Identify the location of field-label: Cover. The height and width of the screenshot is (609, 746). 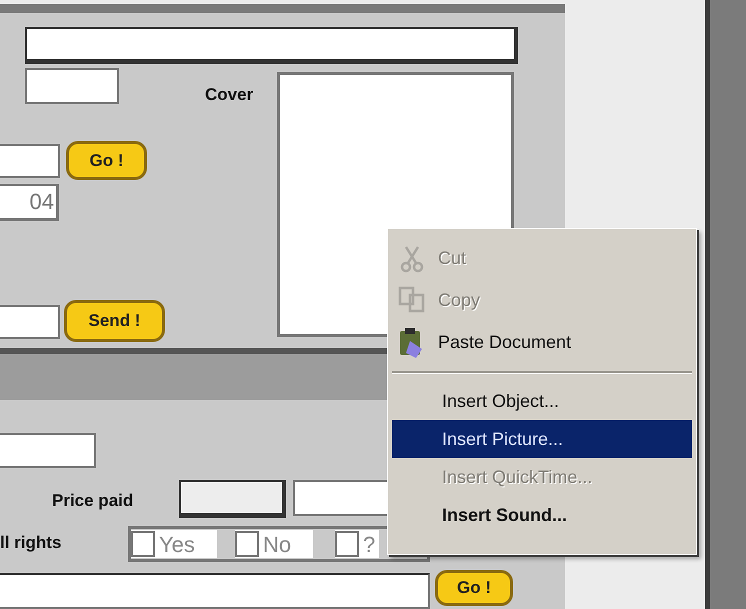
(229, 95).